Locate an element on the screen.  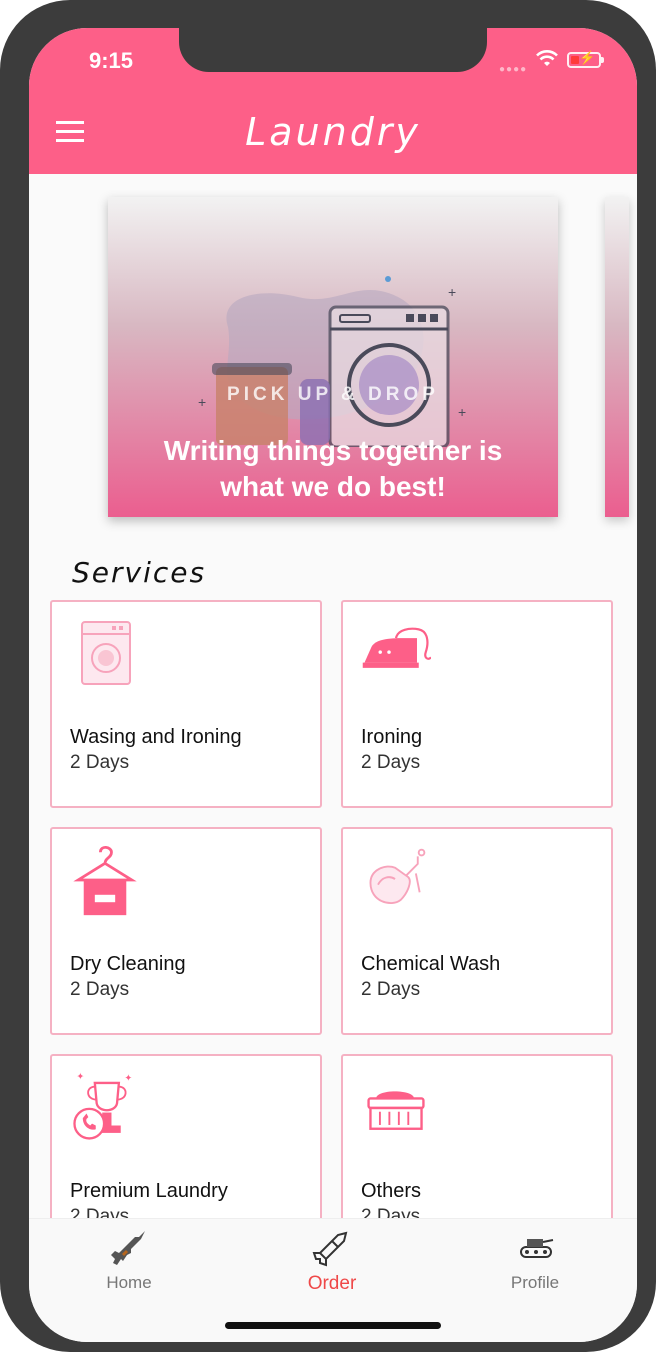
service-name: Dry Cleaning is located at coordinates (128, 964).